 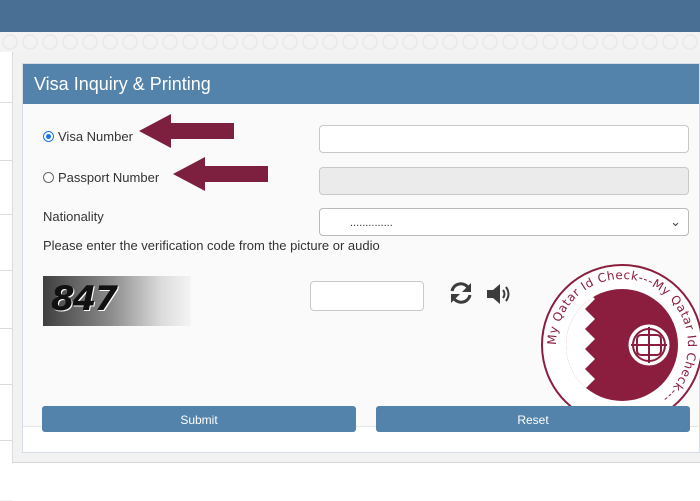 What do you see at coordinates (618, 345) in the screenshot?
I see `watermark-stamp: My Qatar Id Check---My Qatar Id Check---` at bounding box center [618, 345].